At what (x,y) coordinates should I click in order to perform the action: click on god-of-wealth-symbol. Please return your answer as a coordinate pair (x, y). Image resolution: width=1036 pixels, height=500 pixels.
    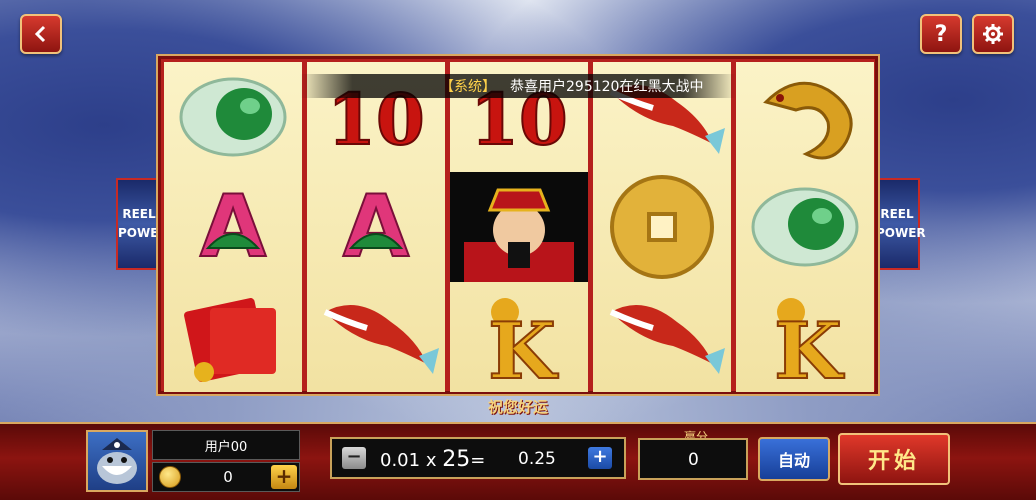
    Looking at the image, I should click on (519, 227).